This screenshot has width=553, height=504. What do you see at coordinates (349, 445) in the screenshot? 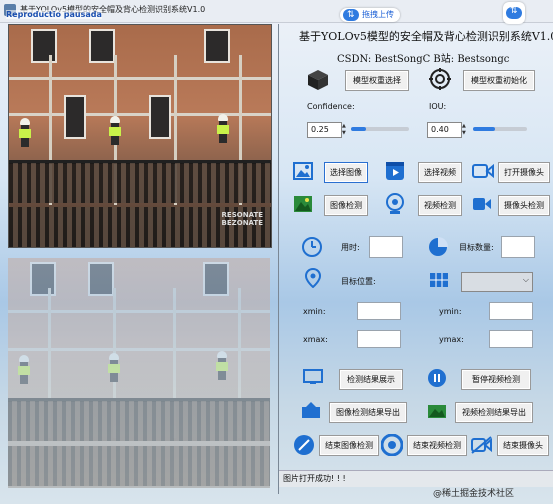
I see `end-image-detect-button: 结束图像检测` at bounding box center [349, 445].